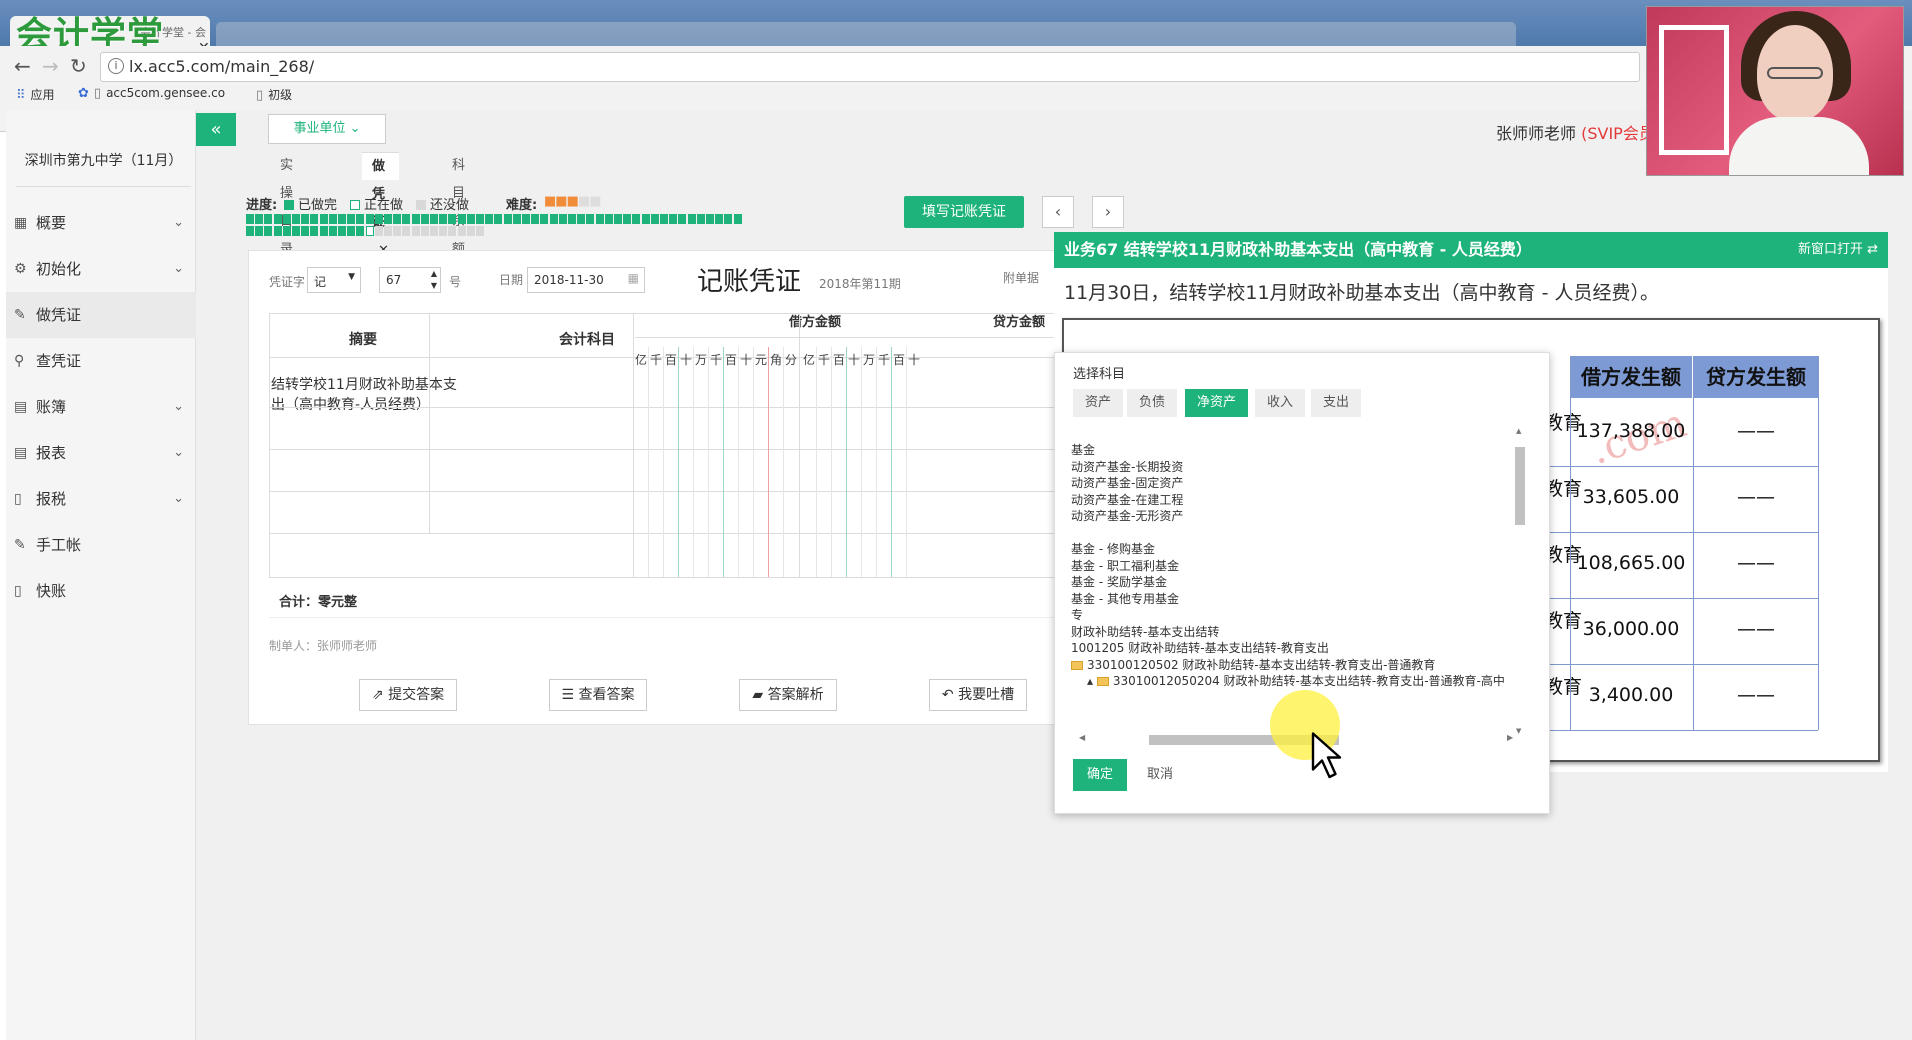  What do you see at coordinates (1058, 212) in the screenshot?
I see `prev-button: ‹` at bounding box center [1058, 212].